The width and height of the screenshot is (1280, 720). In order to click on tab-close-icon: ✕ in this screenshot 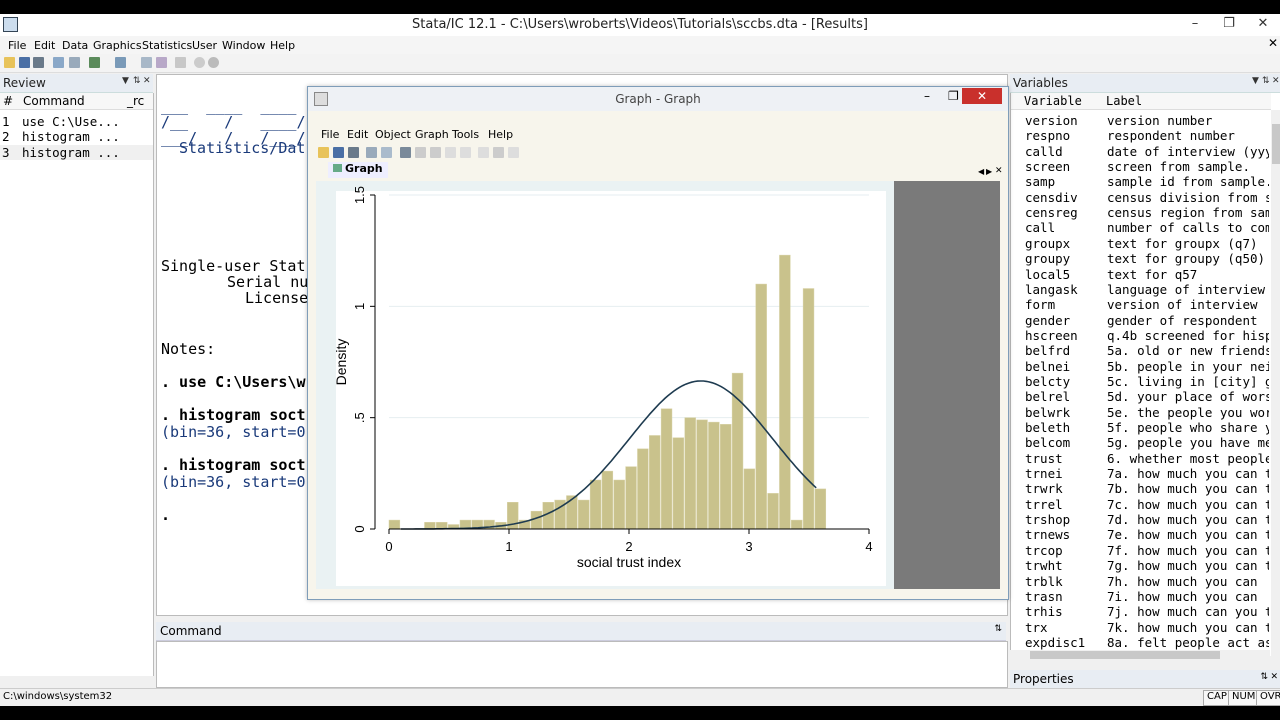, I will do `click(999, 171)`.